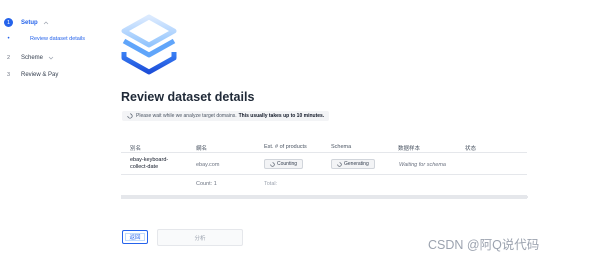 Image resolution: width=604 pixels, height=263 pixels. I want to click on table-horizontal-scrollbar, so click(324, 197).